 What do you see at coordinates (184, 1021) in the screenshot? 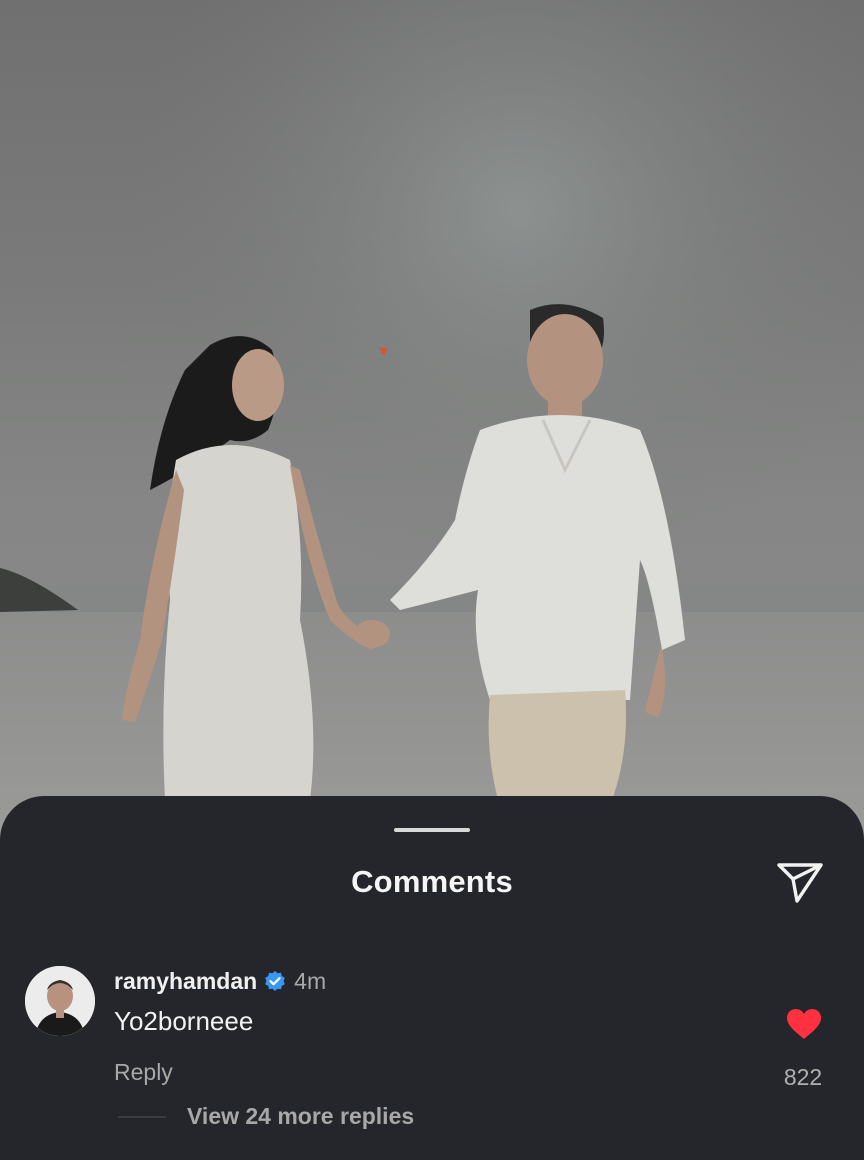
I see `comment-text: Yo2borneee` at bounding box center [184, 1021].